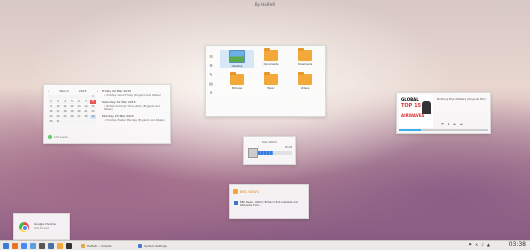  I want to click on media-controls: ⏮ ⏸ ⏭ ⏭, so click(452, 124).